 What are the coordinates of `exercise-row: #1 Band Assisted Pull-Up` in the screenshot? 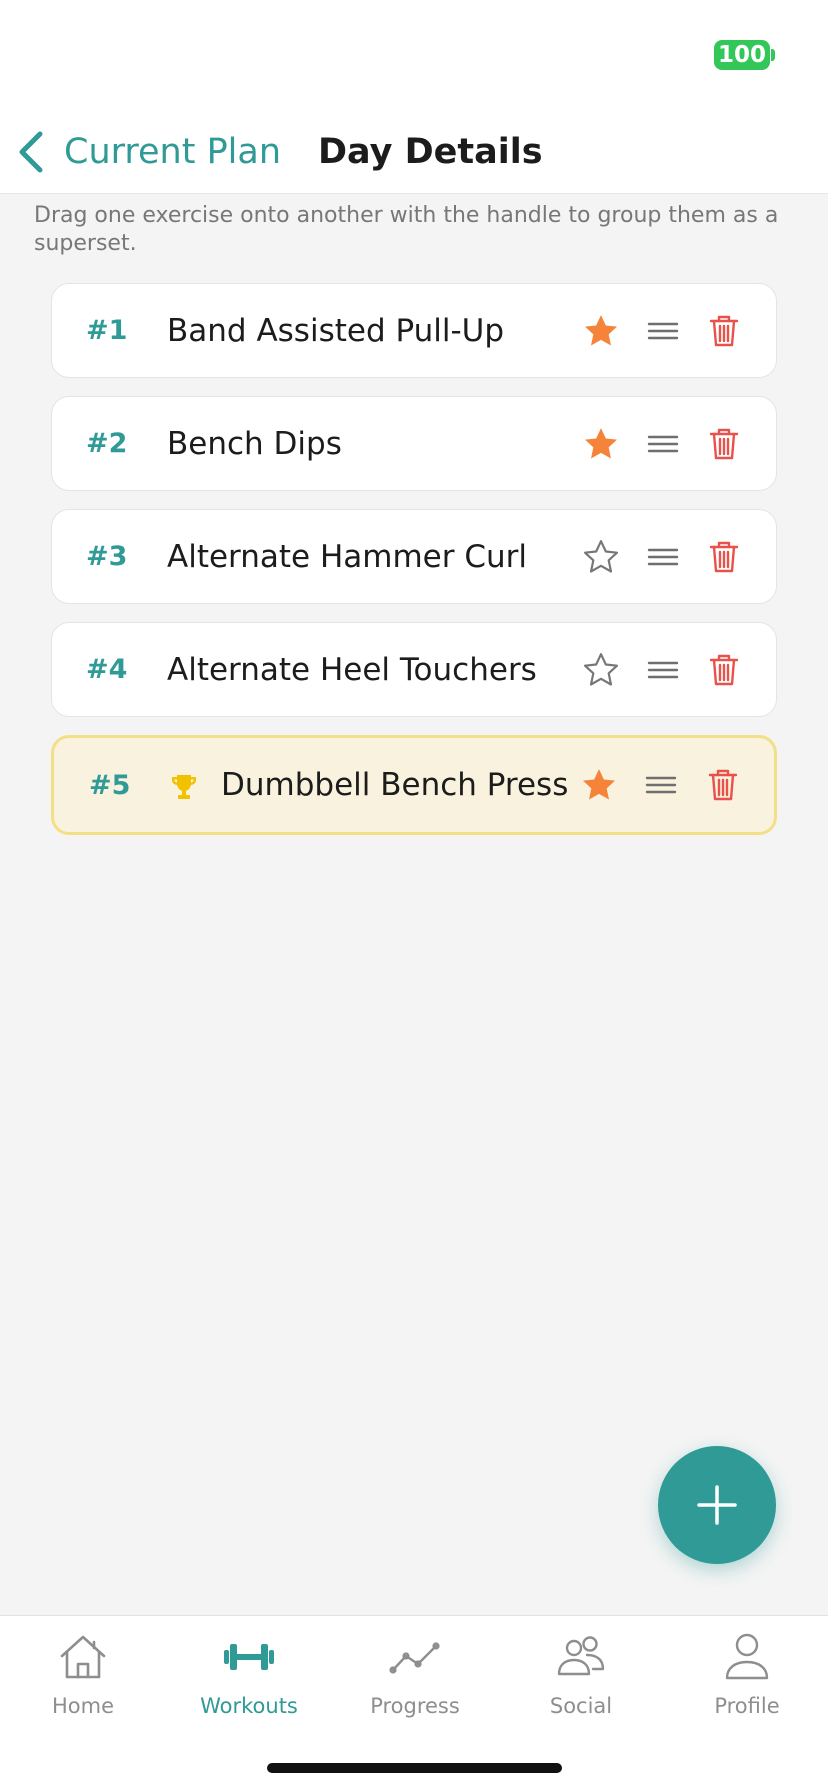 It's located at (414, 330).